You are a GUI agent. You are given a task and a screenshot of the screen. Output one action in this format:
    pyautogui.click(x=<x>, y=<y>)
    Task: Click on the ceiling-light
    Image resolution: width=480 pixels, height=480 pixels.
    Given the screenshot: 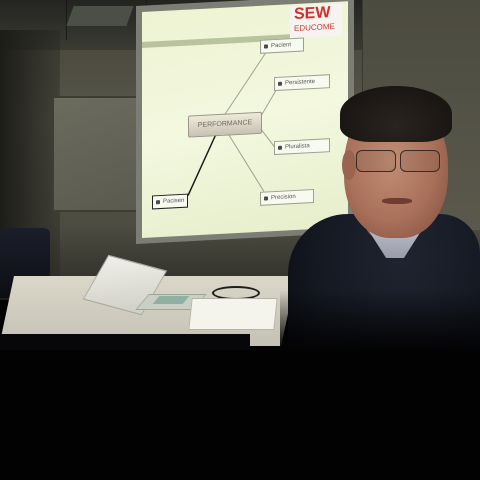 What is the action you would take?
    pyautogui.click(x=100, y=16)
    